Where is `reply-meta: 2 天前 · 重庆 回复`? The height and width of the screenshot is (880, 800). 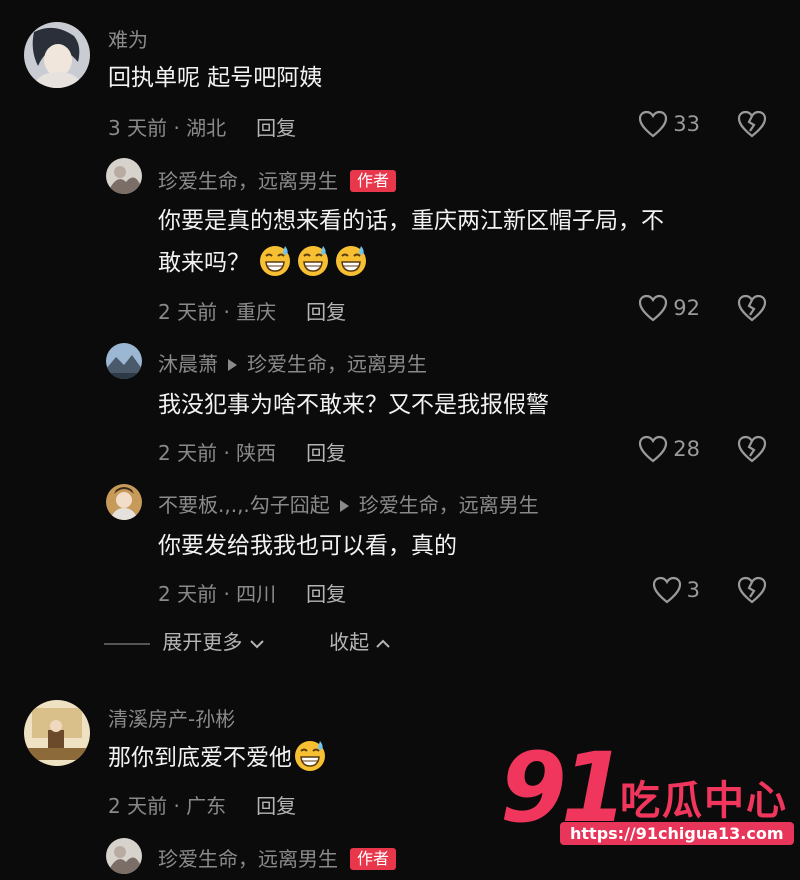
reply-meta: 2 天前 · 重庆 回复 is located at coordinates (252, 312).